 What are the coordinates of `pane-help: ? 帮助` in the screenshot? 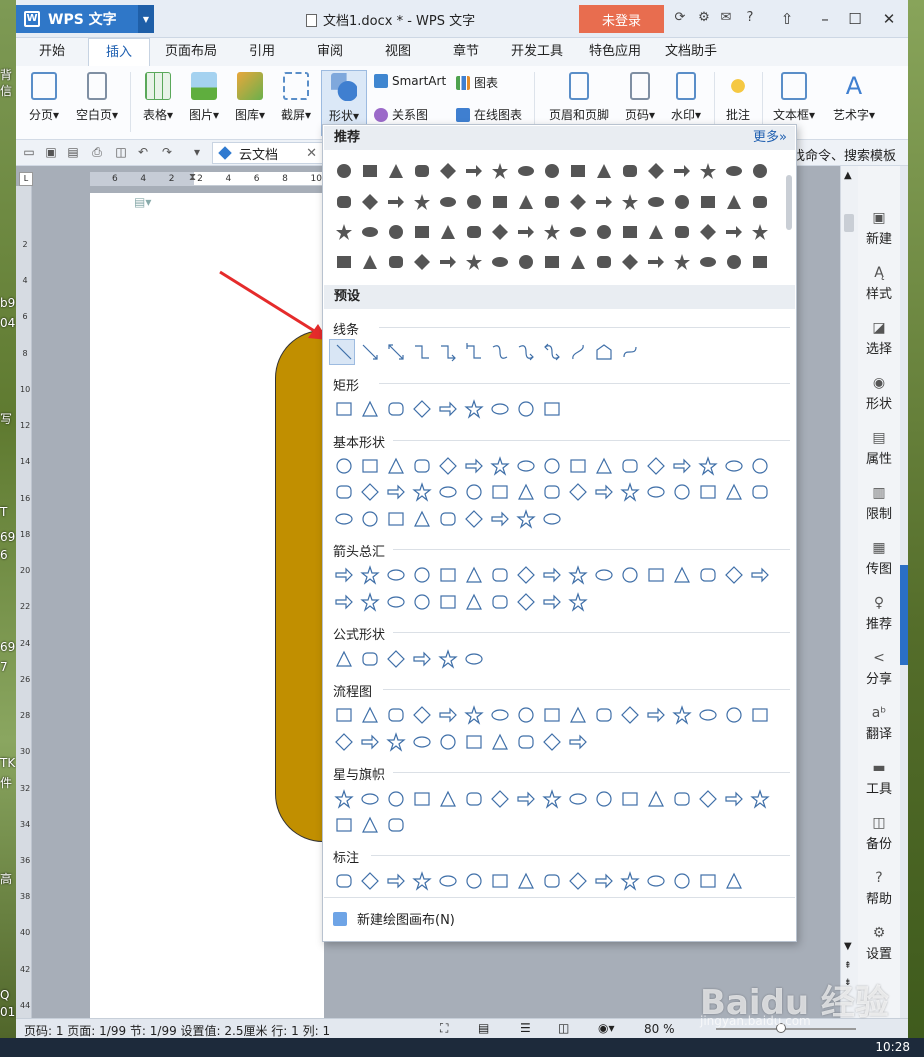 It's located at (879, 888).